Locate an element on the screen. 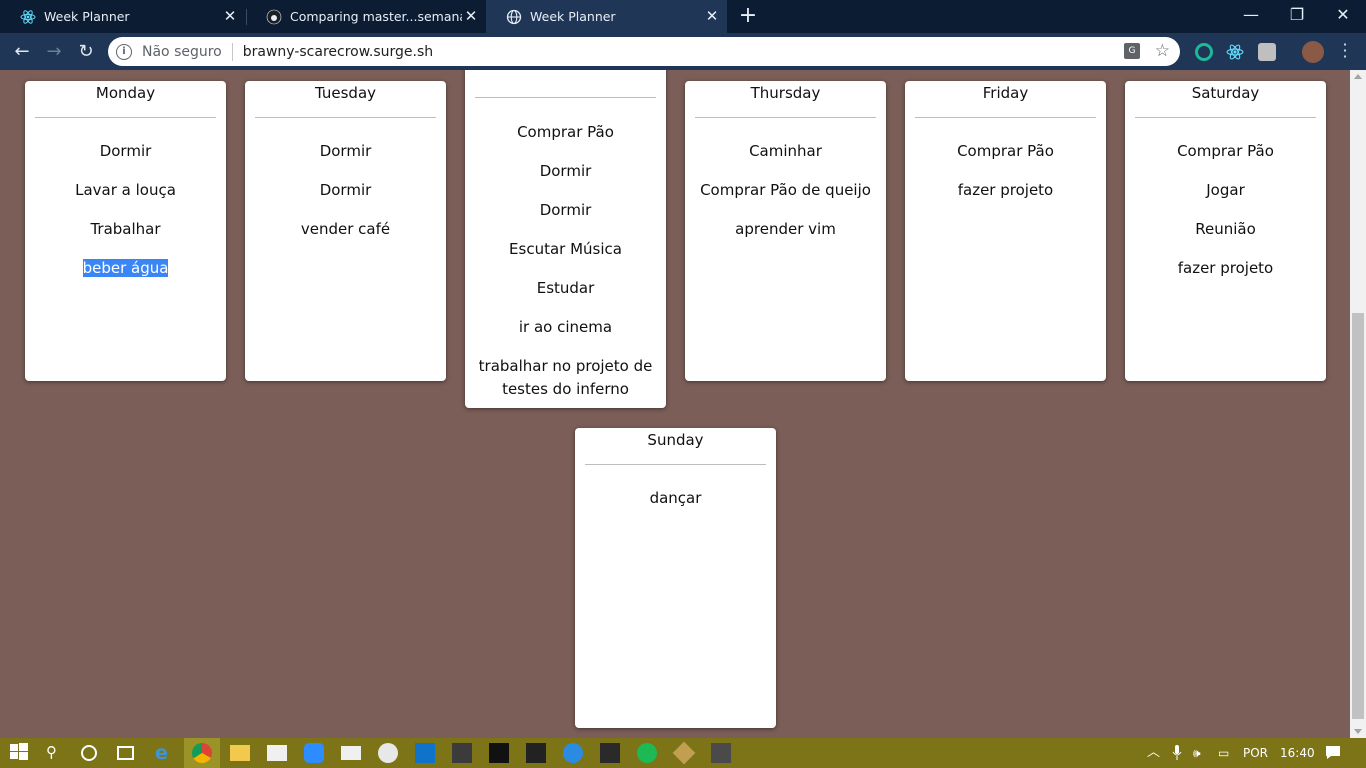  task-item: Escutar Música is located at coordinates (565, 249).